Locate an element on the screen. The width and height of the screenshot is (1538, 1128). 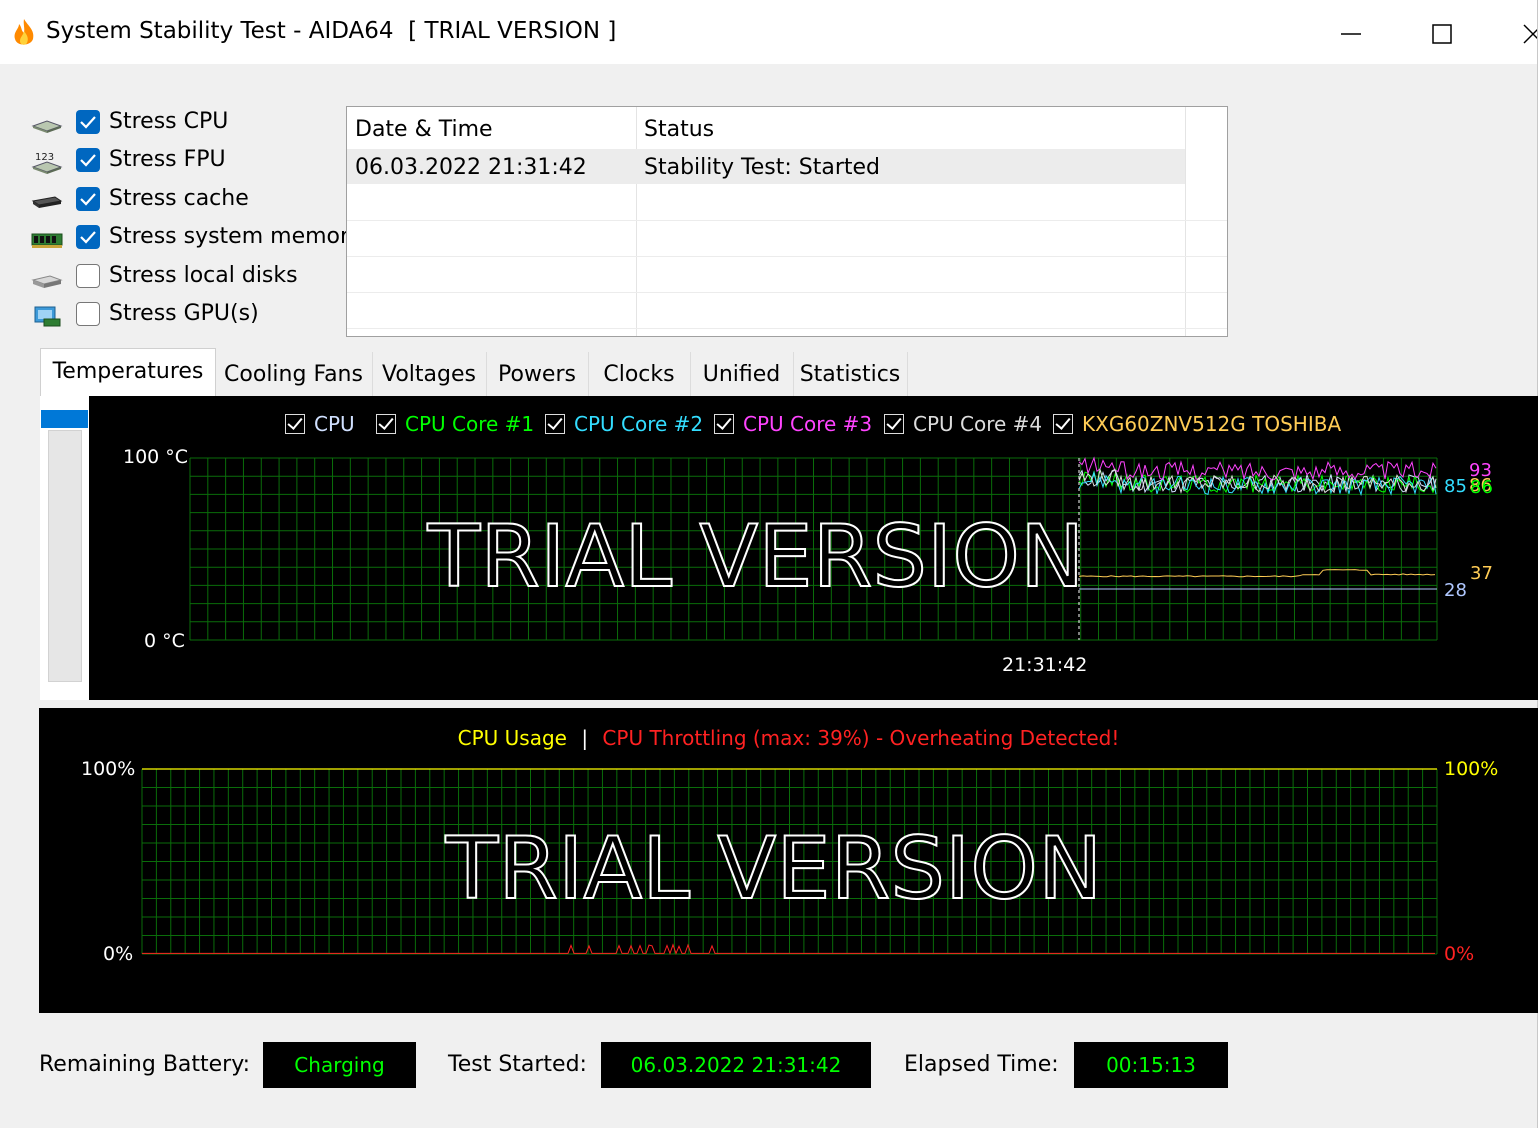
elapsed-time-value: 00:15:13 is located at coordinates (1151, 1065).